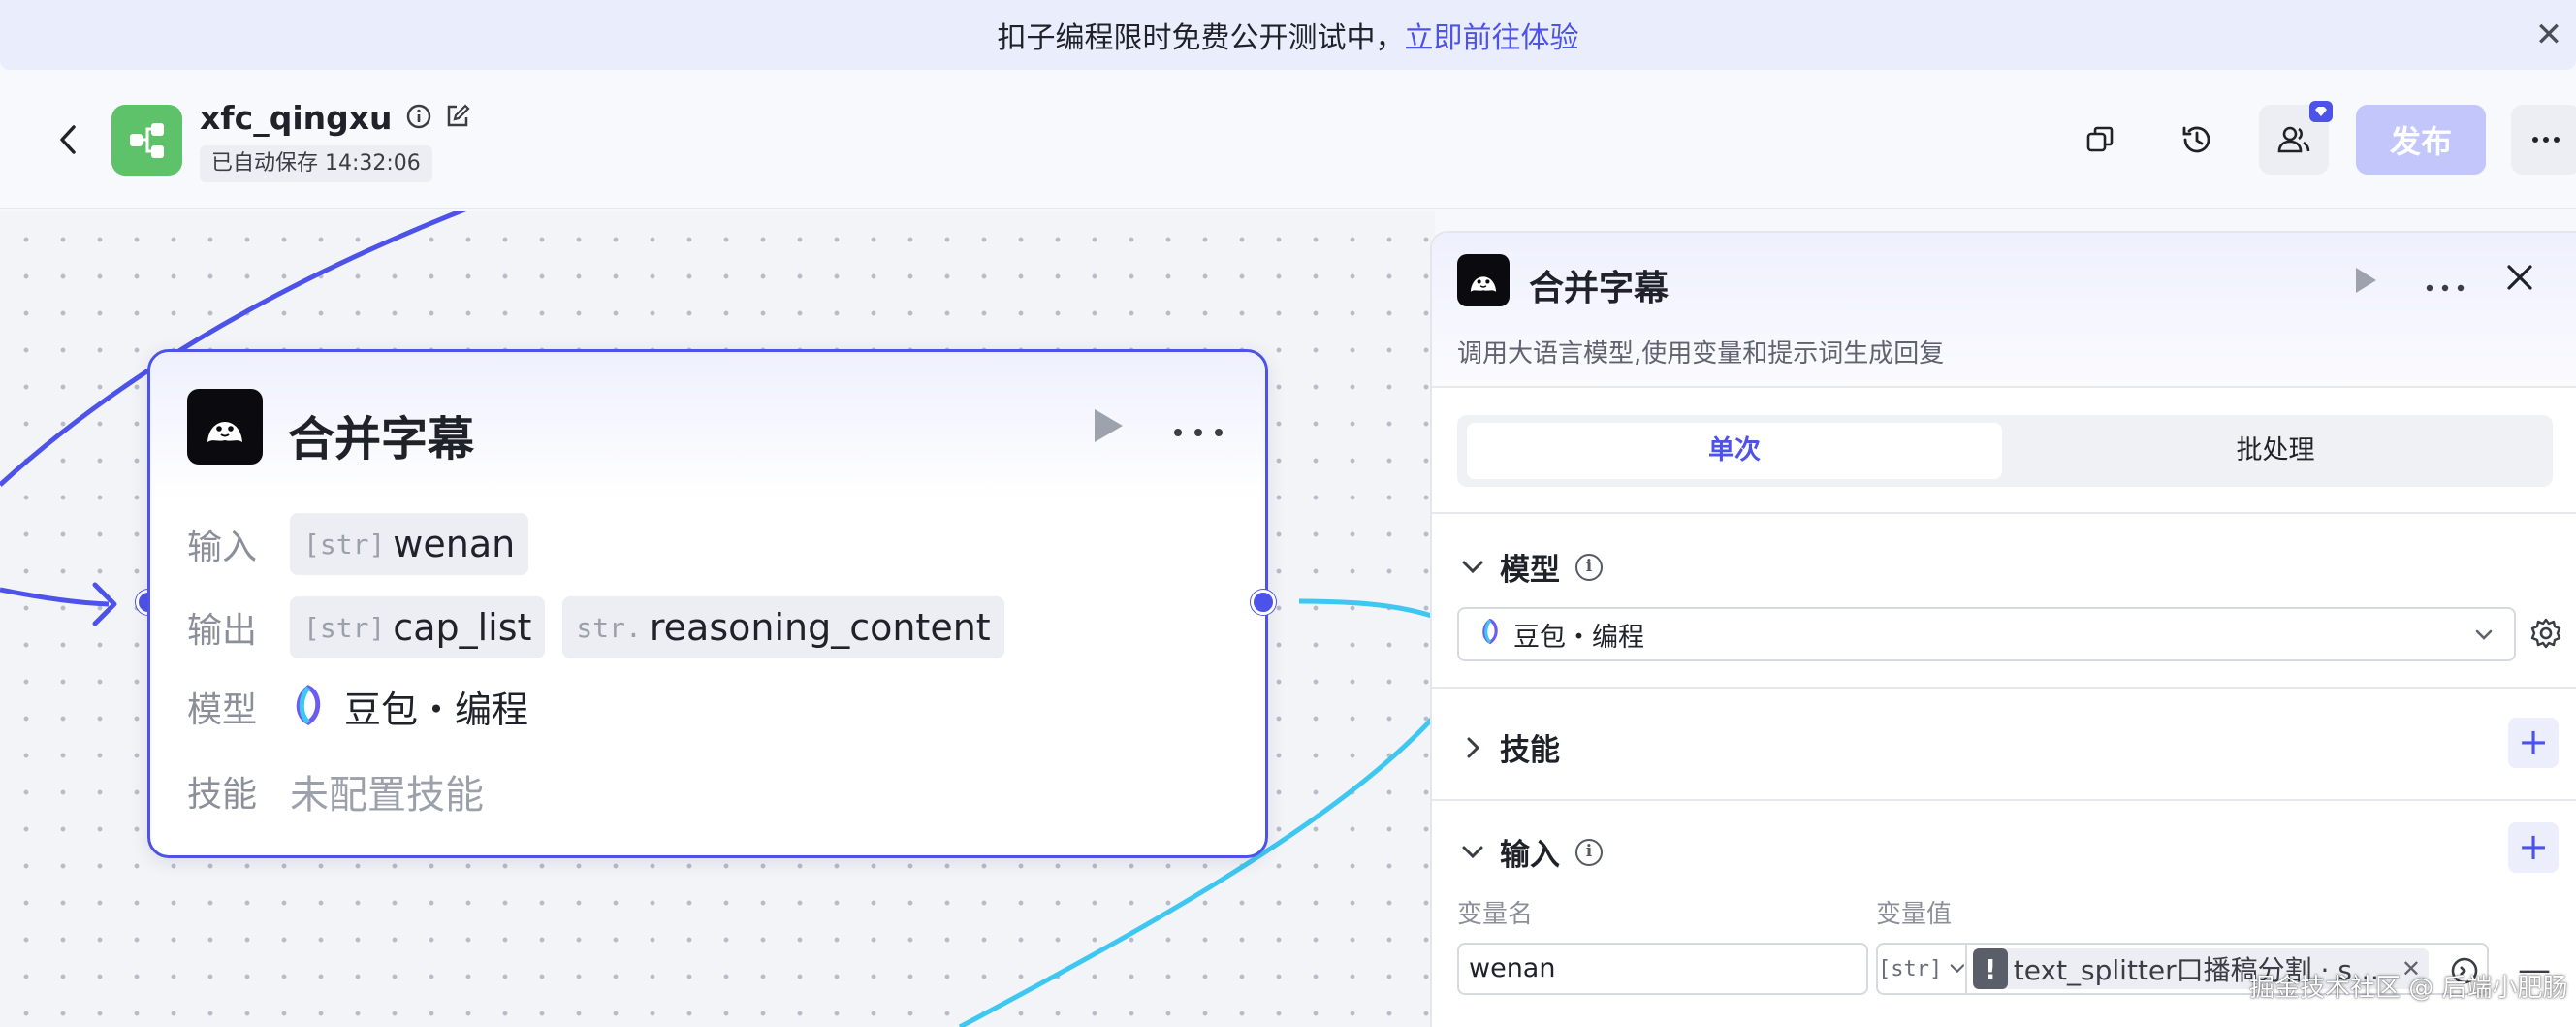 This screenshot has width=2576, height=1027. What do you see at coordinates (1495, 914) in the screenshot?
I see `column-var-name: 变量名` at bounding box center [1495, 914].